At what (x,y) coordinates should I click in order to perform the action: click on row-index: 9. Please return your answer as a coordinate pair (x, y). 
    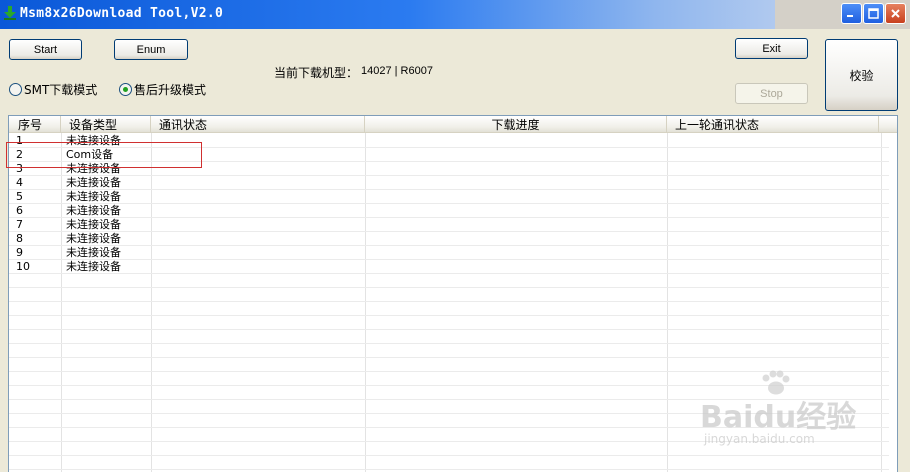
    Looking at the image, I should click on (19, 252).